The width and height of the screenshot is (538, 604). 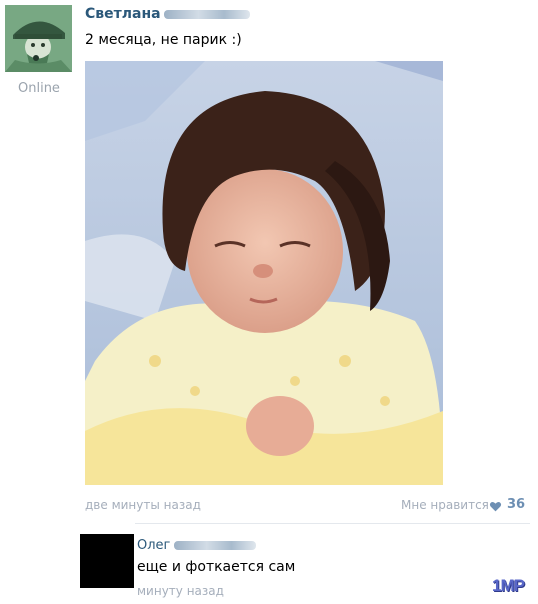 What do you see at coordinates (38, 38) in the screenshot?
I see `author-avatar` at bounding box center [38, 38].